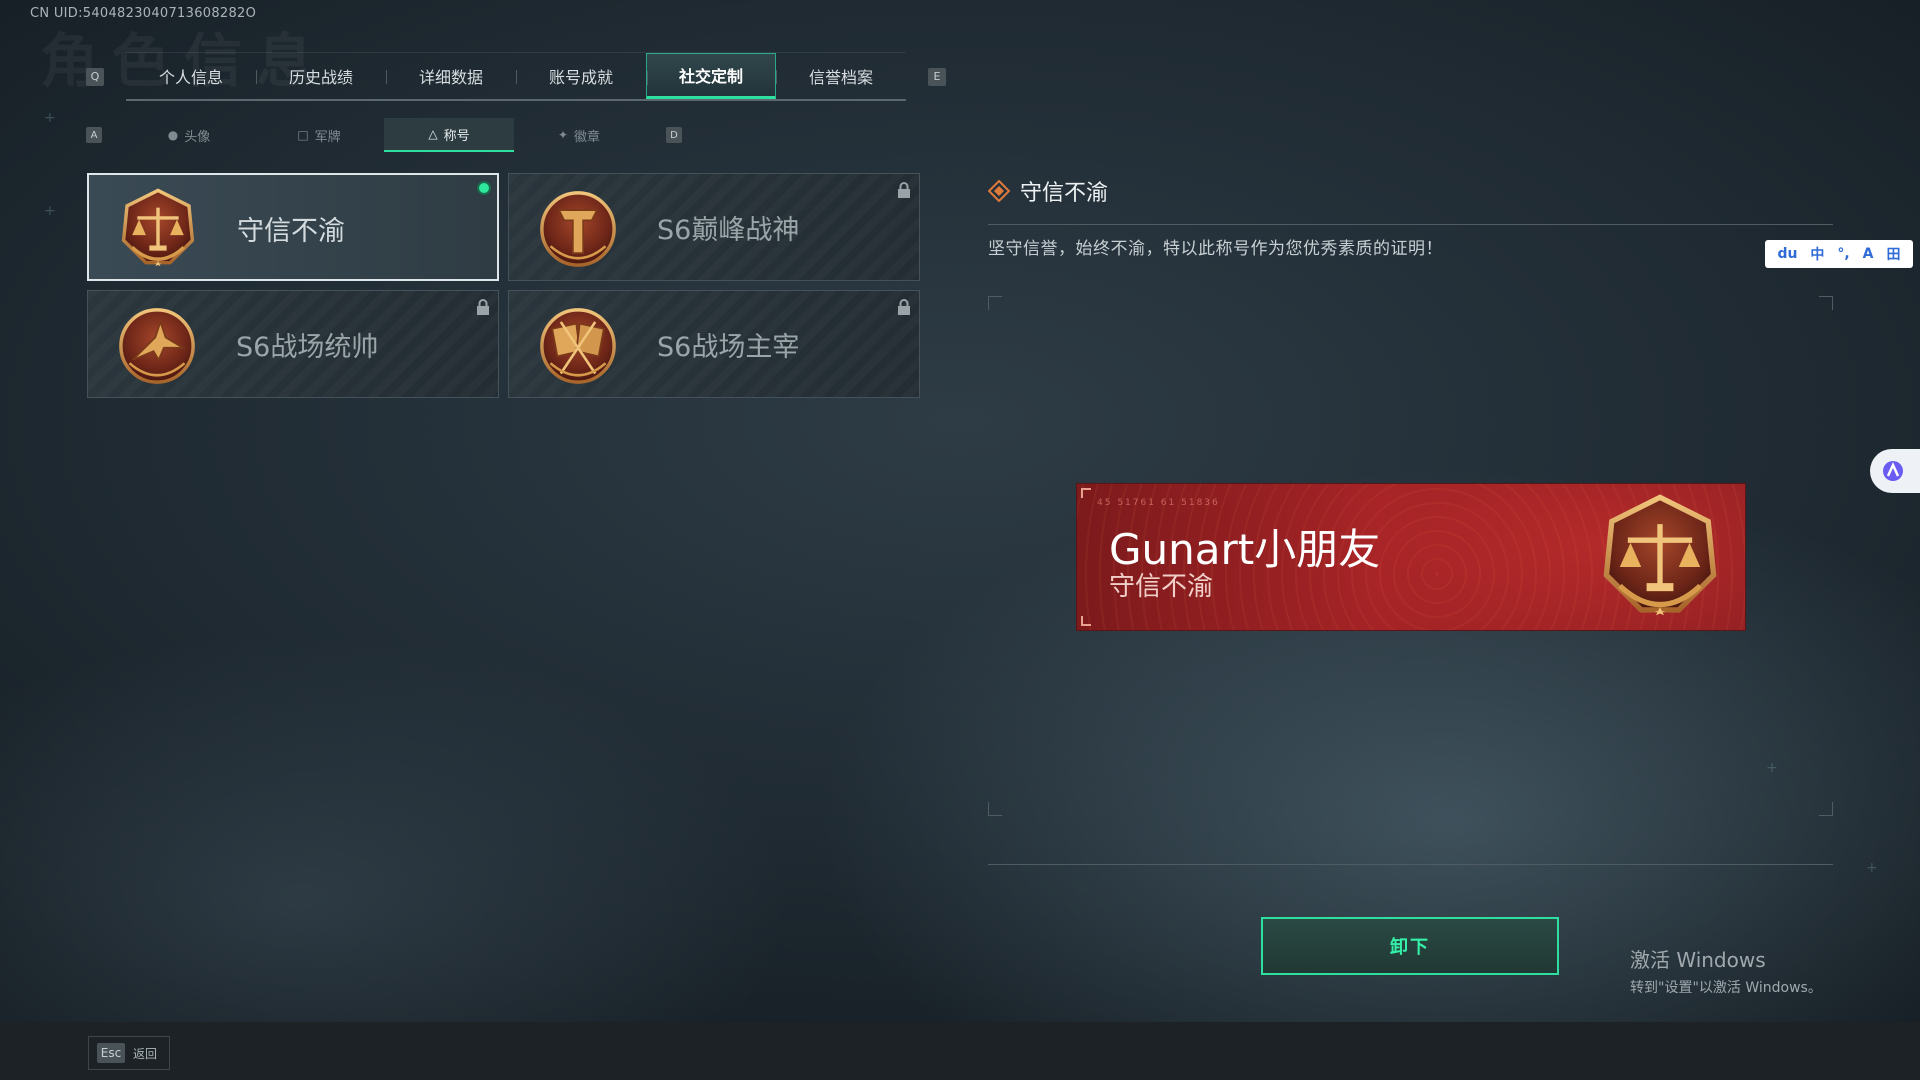 This screenshot has width=1920, height=1080. I want to click on assistant-icon, so click(1893, 471).